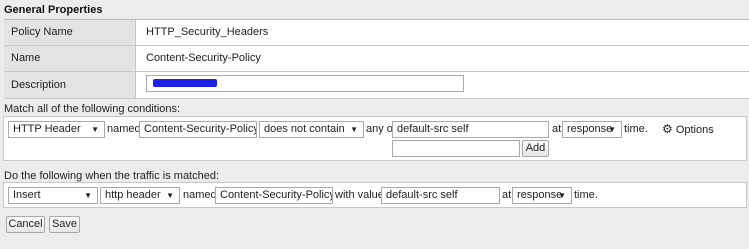  Describe the element at coordinates (92, 109) in the screenshot. I see `conditions-heading: Match all of the following conditions:` at that location.